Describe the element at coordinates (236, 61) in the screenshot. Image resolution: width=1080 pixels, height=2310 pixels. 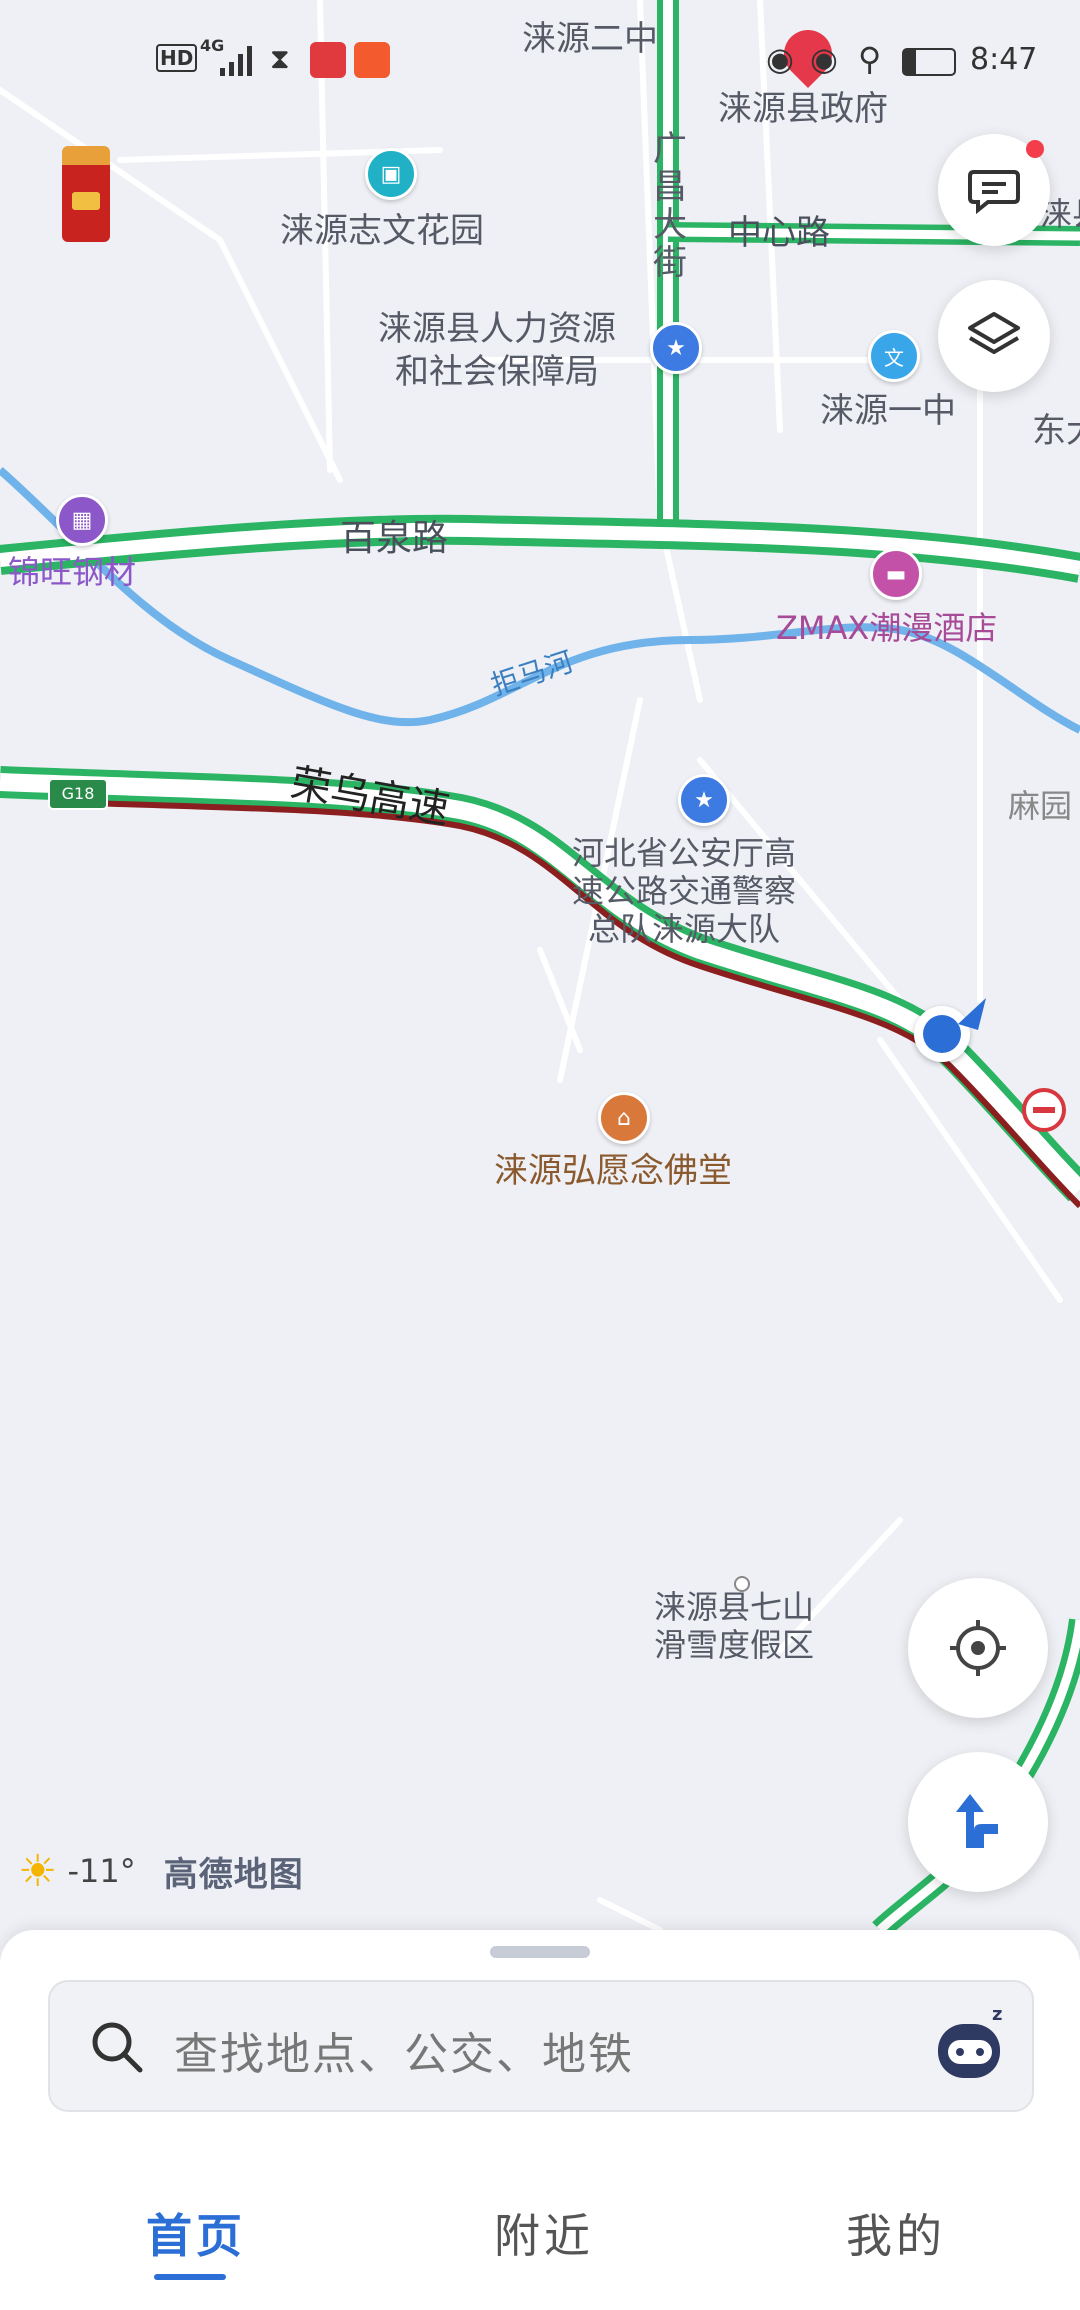
I see `signal-bars-icon` at that location.